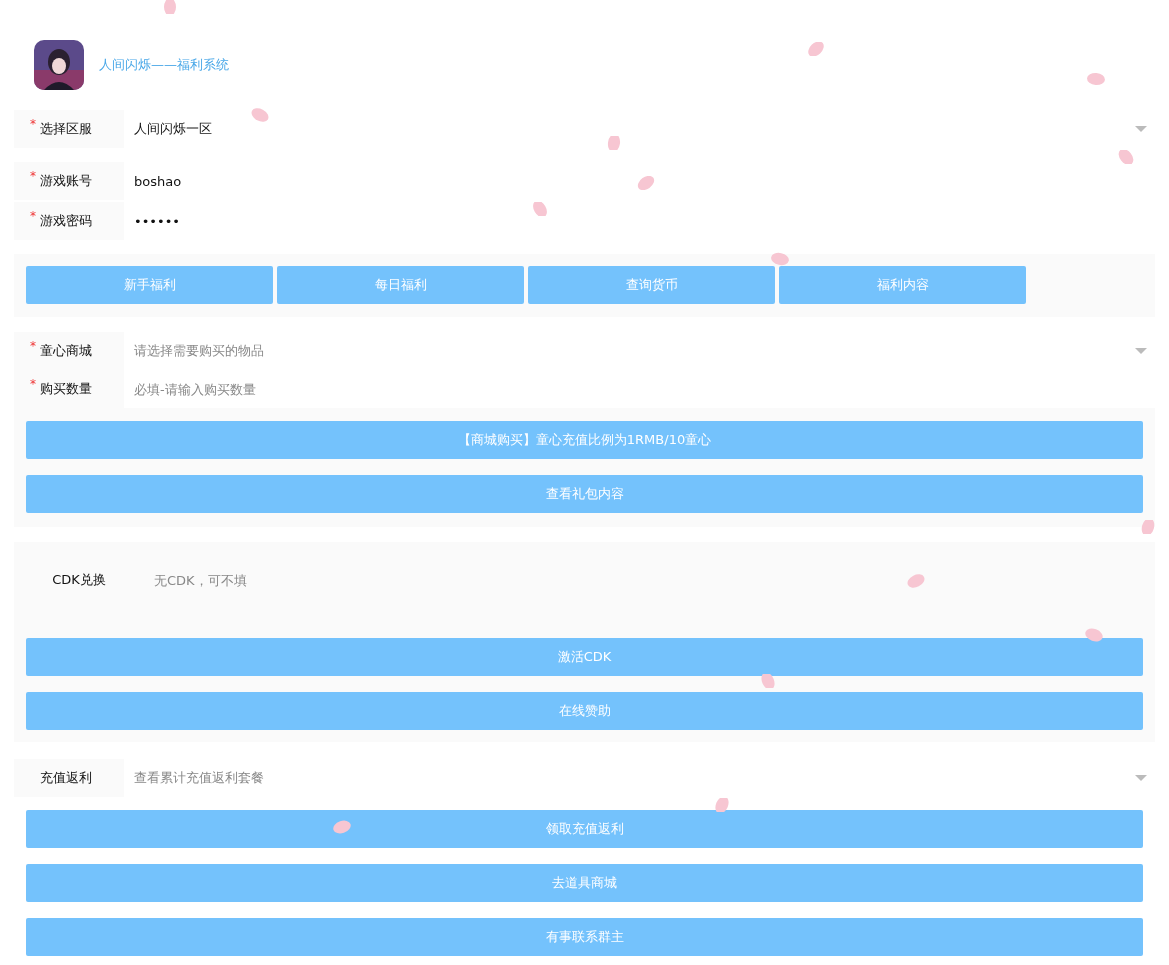  Describe the element at coordinates (66, 129) in the screenshot. I see `field-label: 选择区服` at that location.